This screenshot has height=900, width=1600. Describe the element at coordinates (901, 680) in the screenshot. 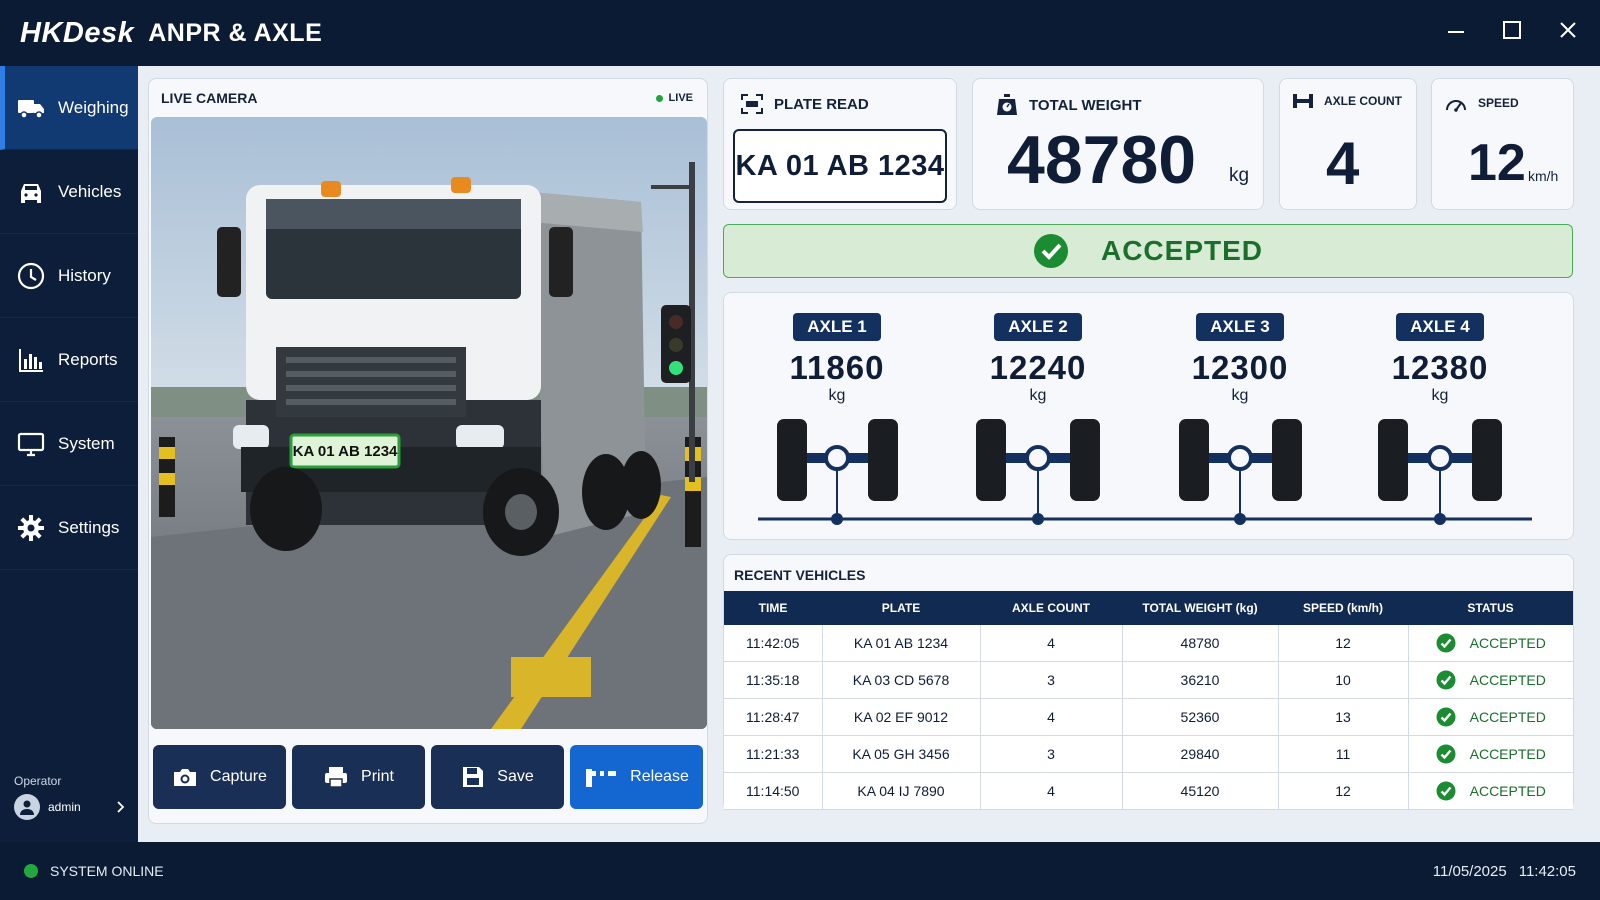

I see `cell-plate: KA 03 CD 5678` at that location.